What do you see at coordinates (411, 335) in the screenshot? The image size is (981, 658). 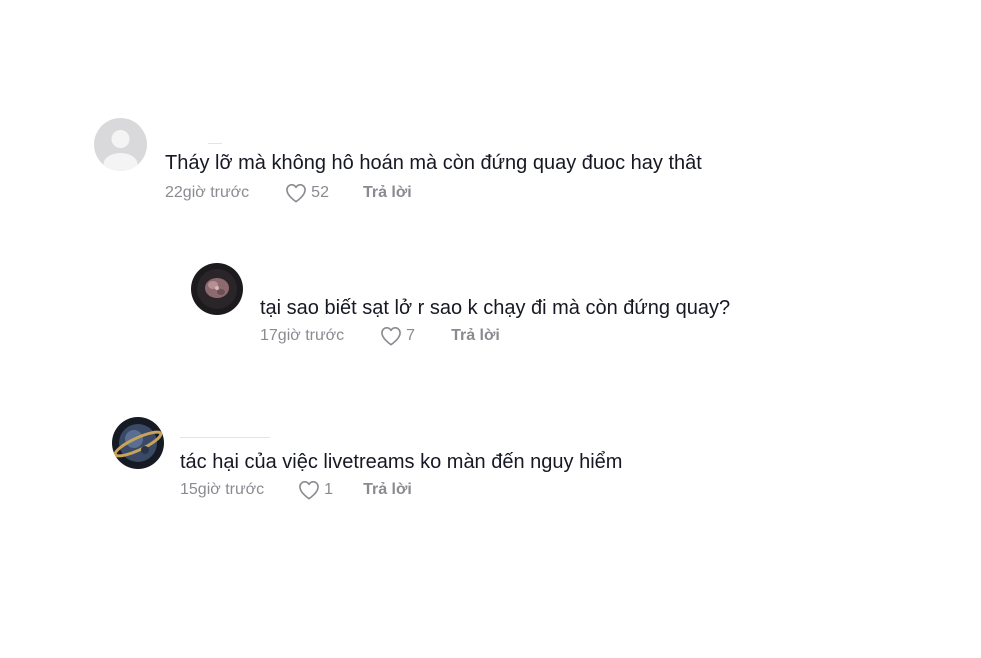 I see `like-count: 7` at bounding box center [411, 335].